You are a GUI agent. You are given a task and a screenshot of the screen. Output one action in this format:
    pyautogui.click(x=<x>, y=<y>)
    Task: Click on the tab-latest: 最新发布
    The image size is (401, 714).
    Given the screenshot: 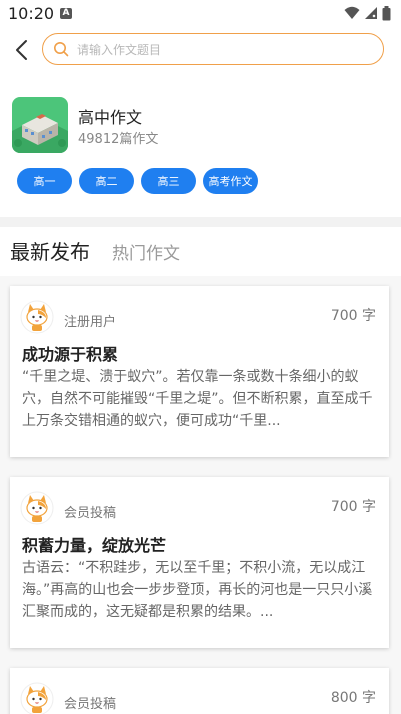 What is the action you would take?
    pyautogui.click(x=50, y=250)
    